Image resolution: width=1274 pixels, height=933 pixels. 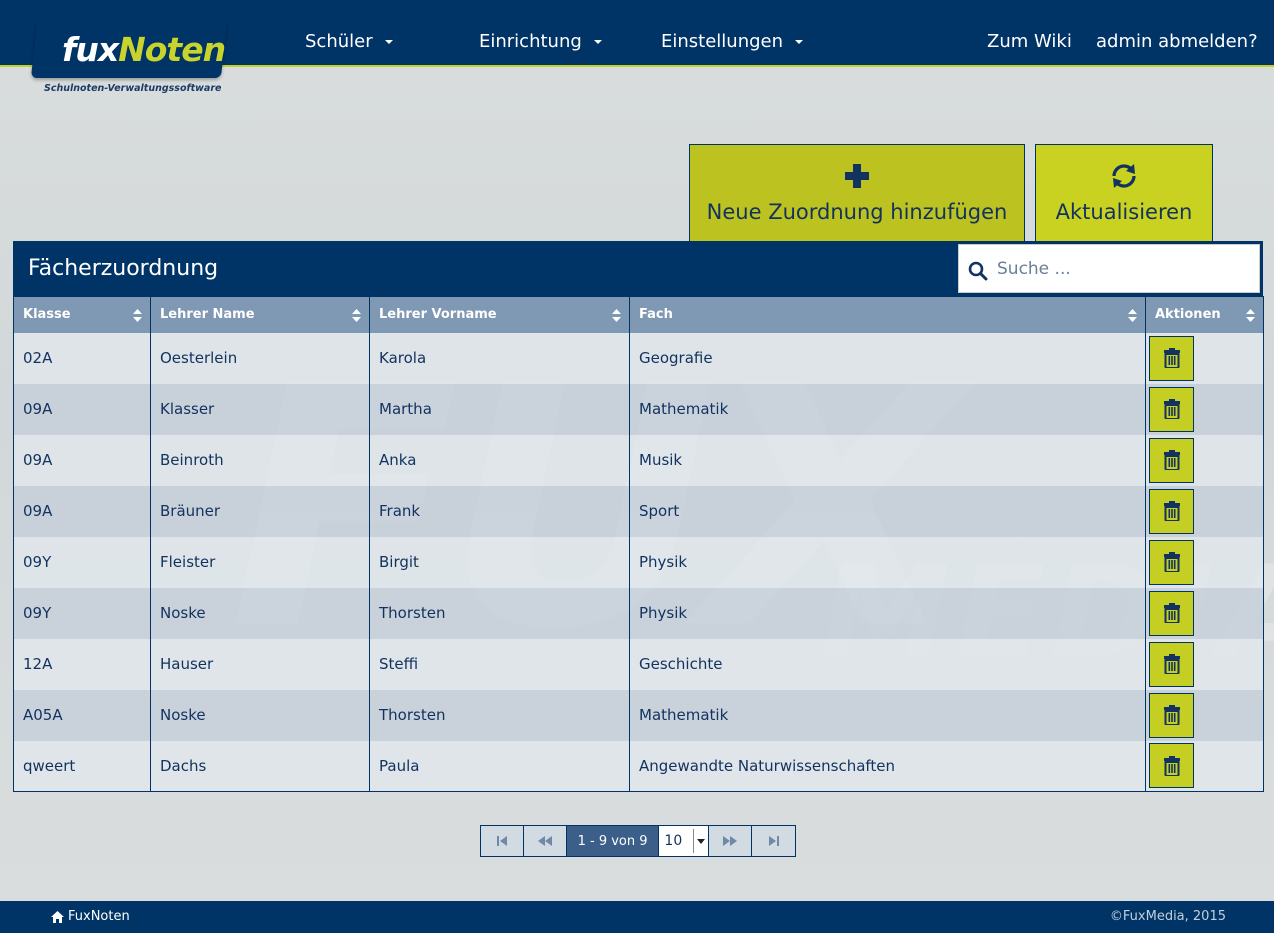 I want to click on cell-lehrer-vorname: Thorsten, so click(x=499, y=715).